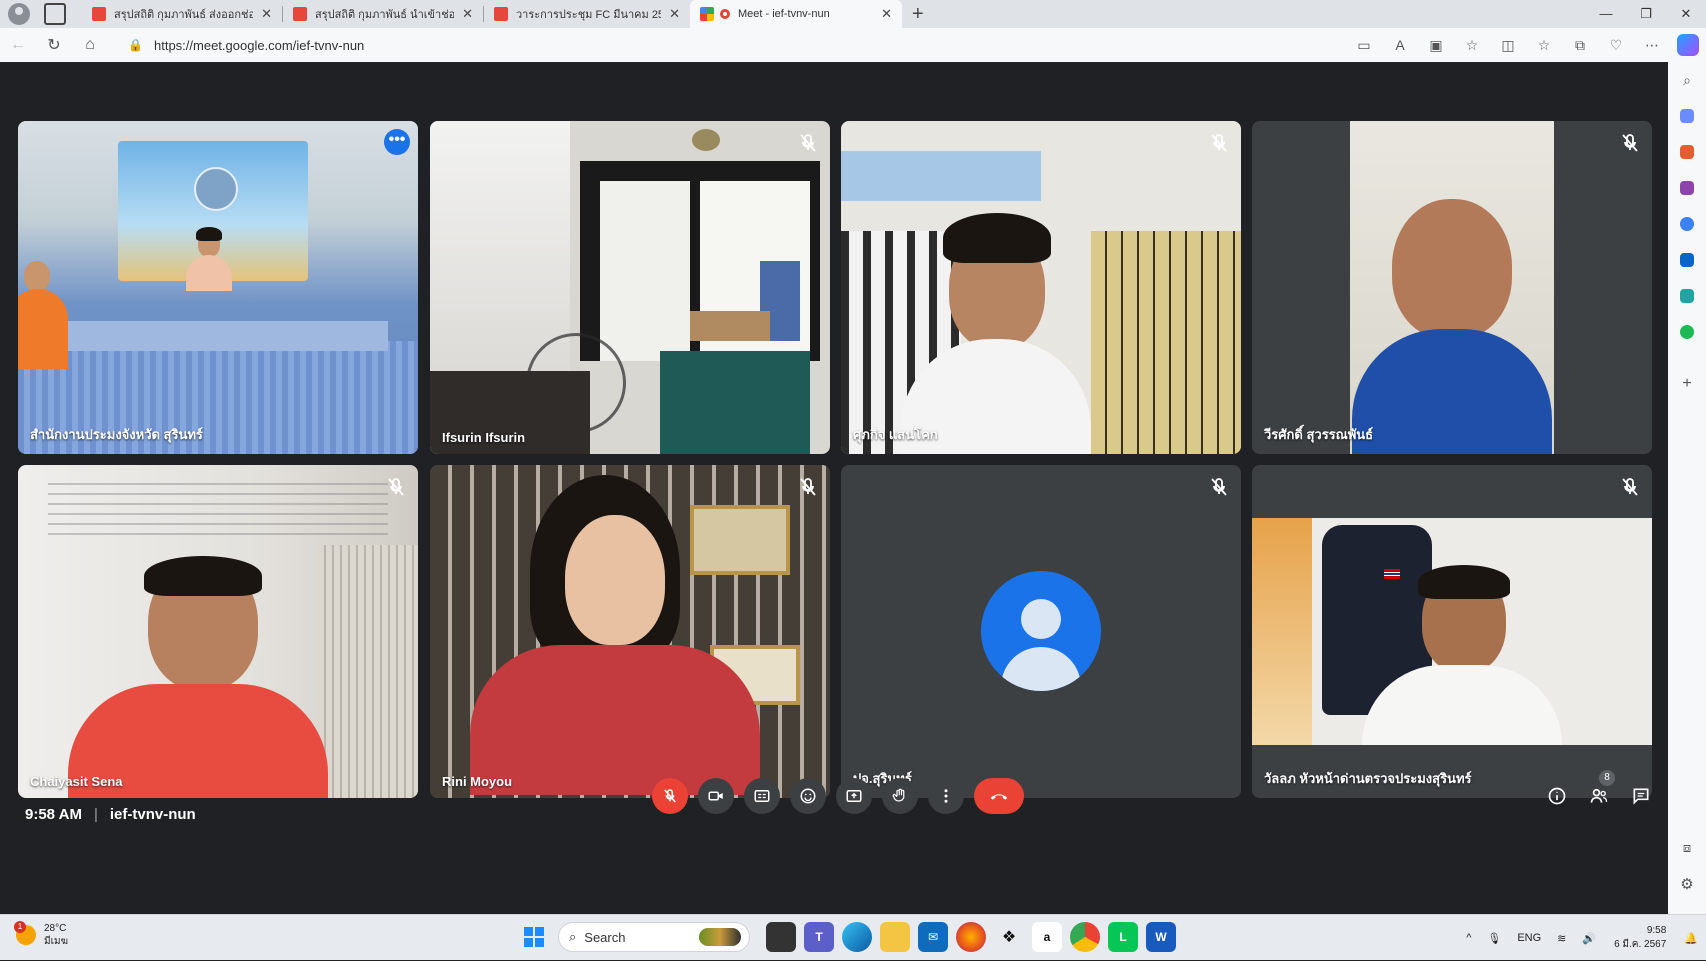 Image resolution: width=1706 pixels, height=961 pixels. What do you see at coordinates (1641, 796) in the screenshot?
I see `chat-button` at bounding box center [1641, 796].